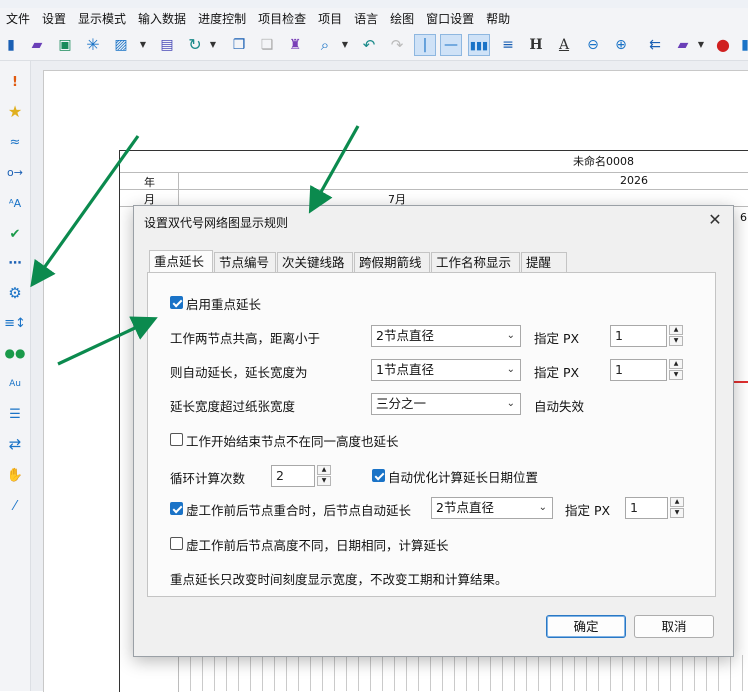 Image resolution: width=748 pixels, height=692 pixels. I want to click on menu-input-data: 输入数据, so click(162, 19).